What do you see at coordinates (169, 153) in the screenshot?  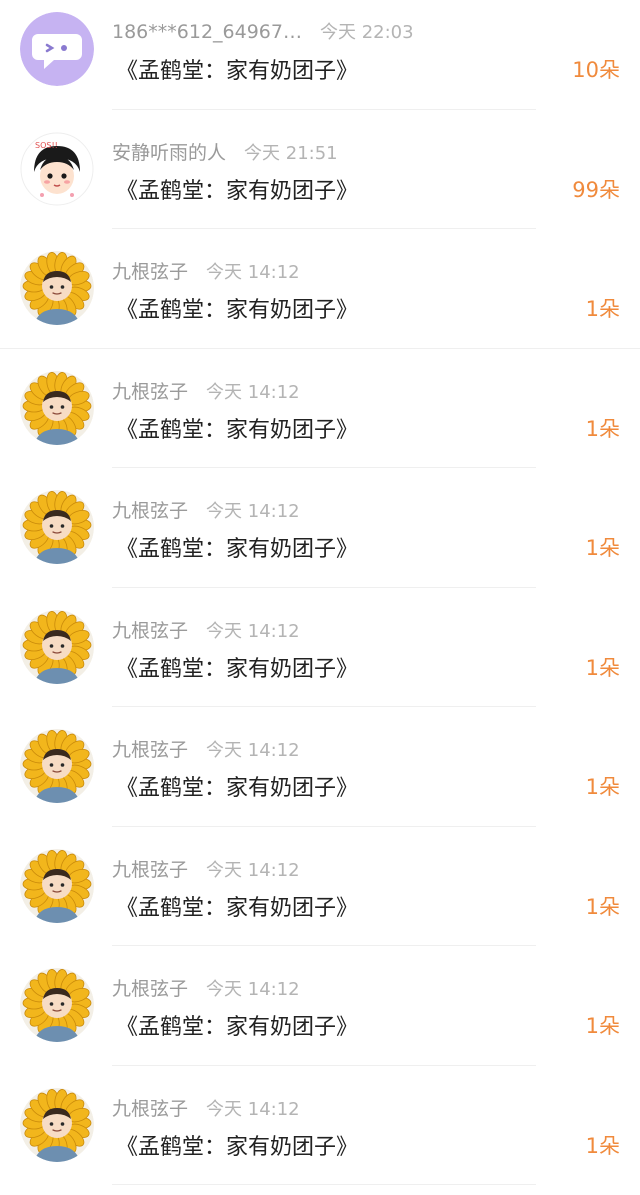 I see `sender-name: 安静听雨的人` at bounding box center [169, 153].